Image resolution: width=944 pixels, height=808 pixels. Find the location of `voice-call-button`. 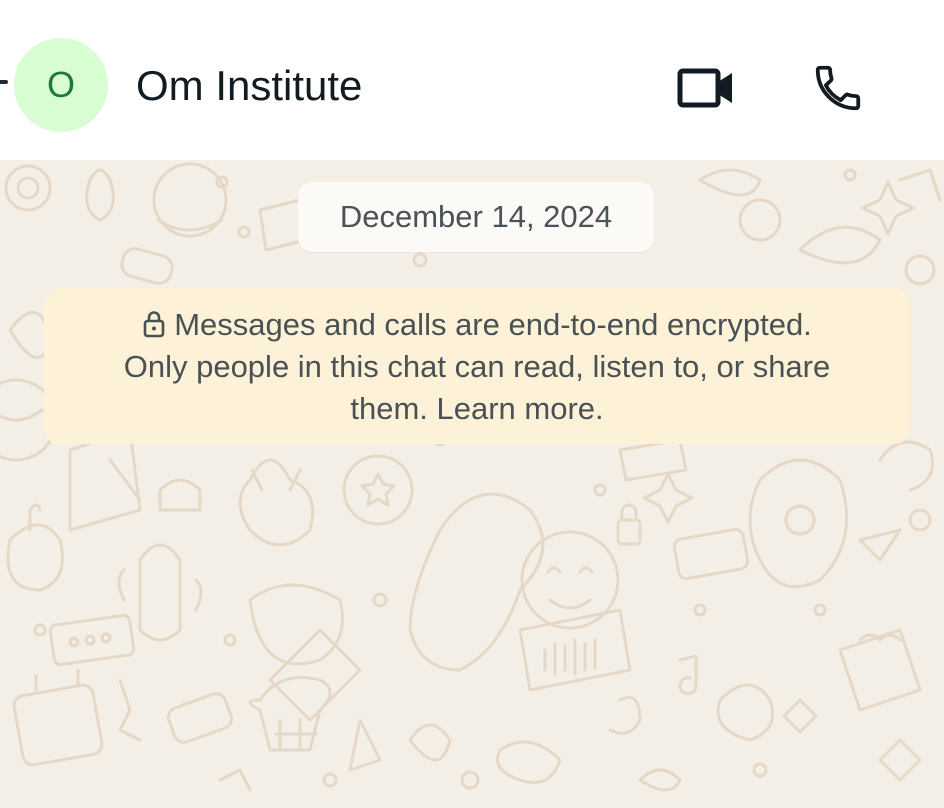

voice-call-button is located at coordinates (838, 88).